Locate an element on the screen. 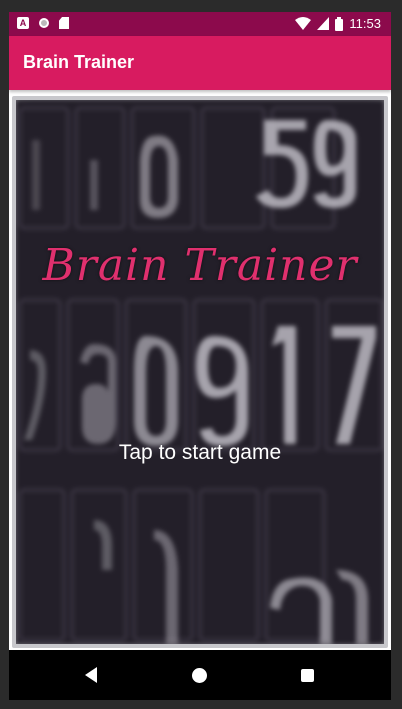 This screenshot has height=709, width=402. back-icon is located at coordinates (91, 675).